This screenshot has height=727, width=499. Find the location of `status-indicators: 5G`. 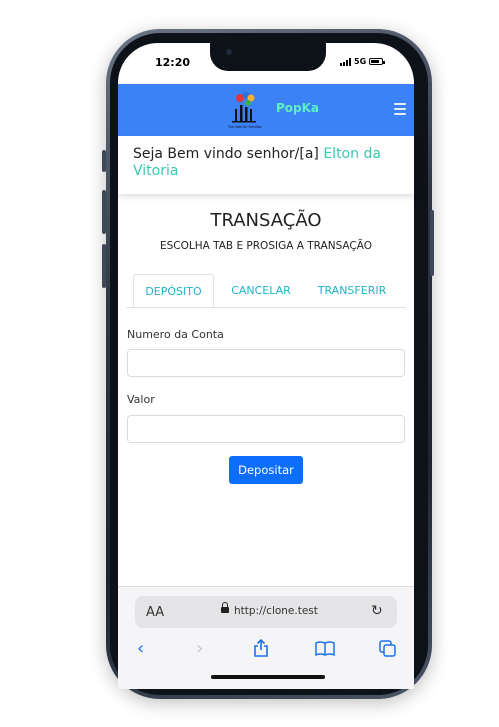

status-indicators: 5G is located at coordinates (363, 61).